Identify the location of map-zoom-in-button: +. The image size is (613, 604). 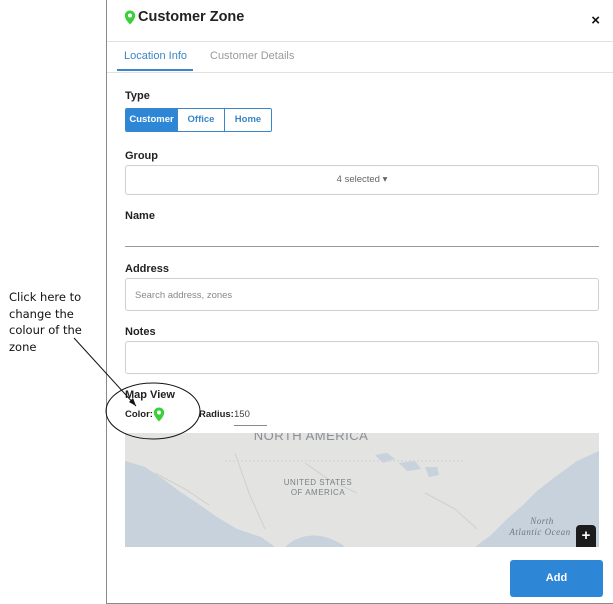
(586, 536).